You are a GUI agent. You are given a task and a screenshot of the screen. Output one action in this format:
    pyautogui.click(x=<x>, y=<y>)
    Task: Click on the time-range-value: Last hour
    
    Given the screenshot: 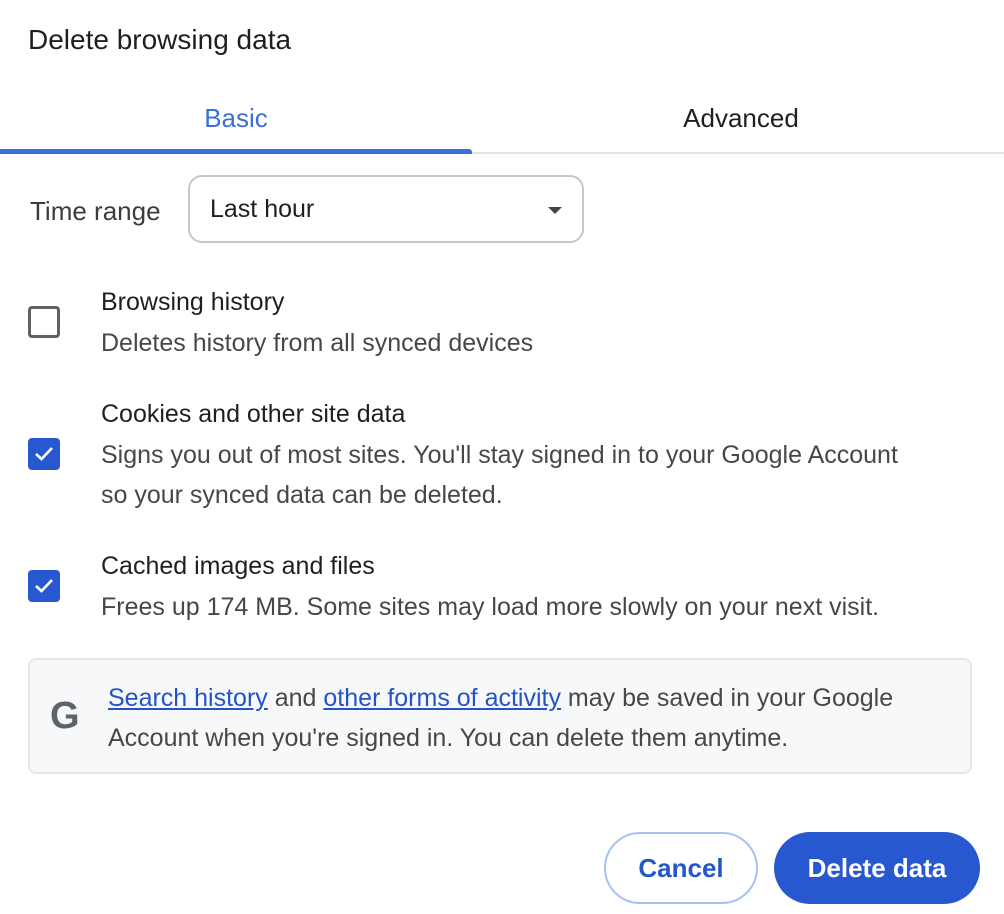 What is the action you would take?
    pyautogui.click(x=262, y=208)
    